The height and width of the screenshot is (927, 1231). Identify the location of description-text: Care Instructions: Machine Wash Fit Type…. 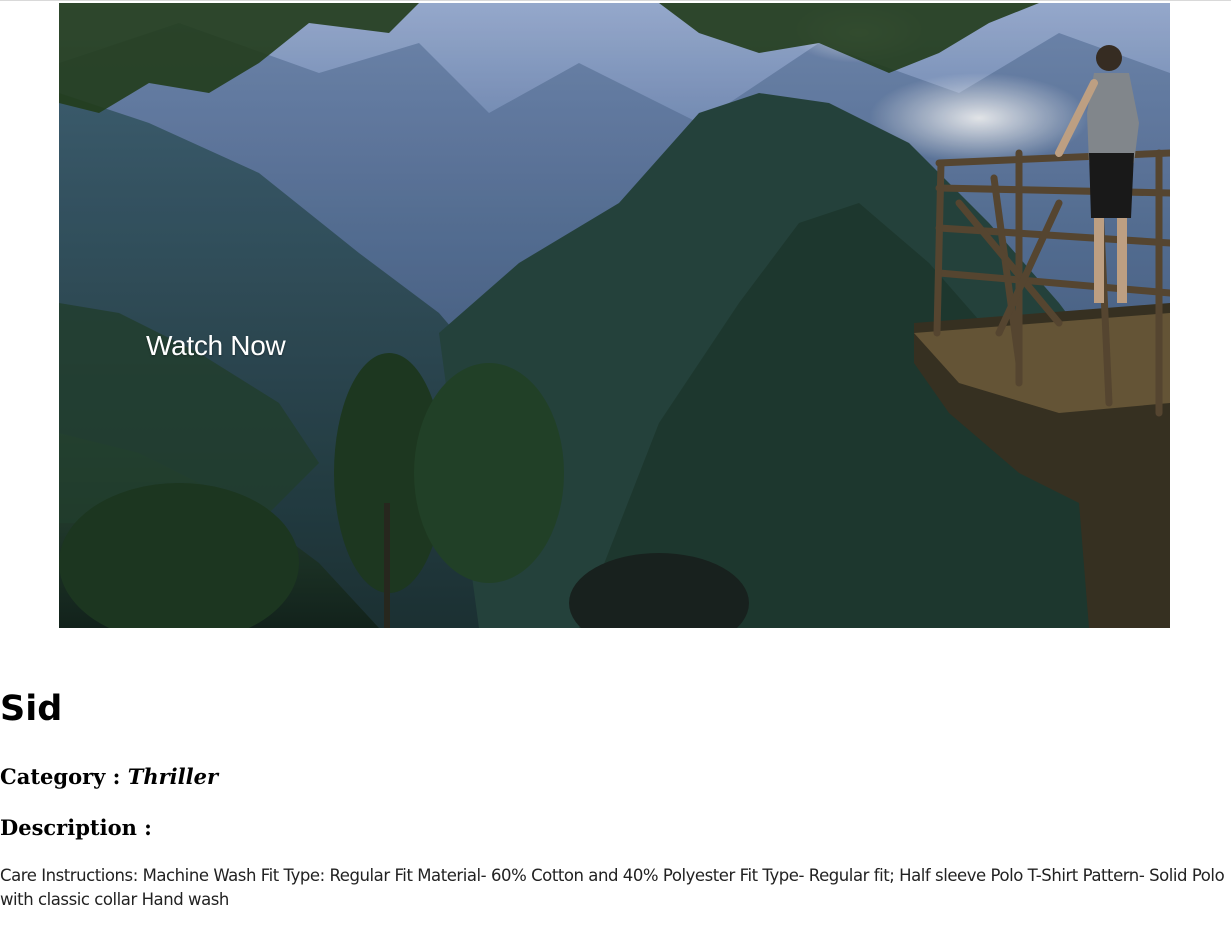
(612, 887).